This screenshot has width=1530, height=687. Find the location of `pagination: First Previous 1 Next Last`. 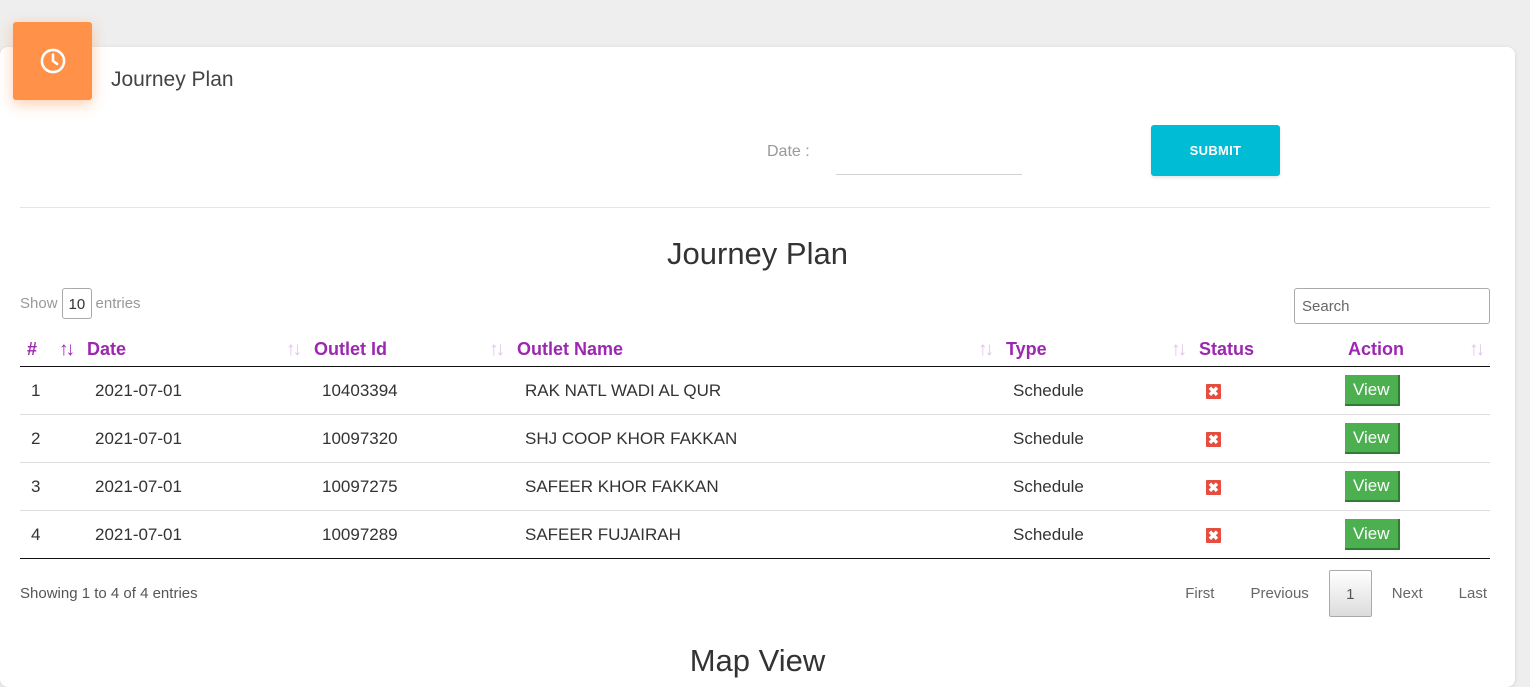

pagination: First Previous 1 Next Last is located at coordinates (1336, 593).